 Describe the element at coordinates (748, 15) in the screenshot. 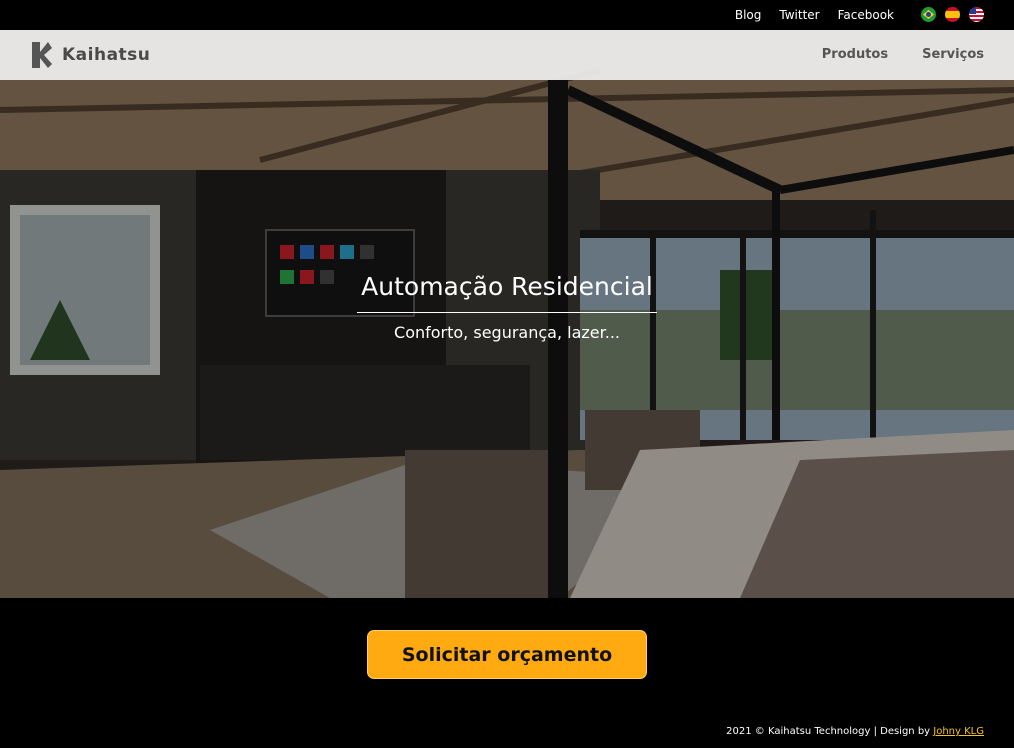

I see `blog-link: Blog` at that location.